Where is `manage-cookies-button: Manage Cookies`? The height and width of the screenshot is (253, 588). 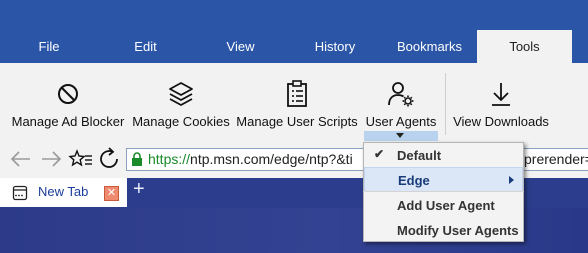 manage-cookies-button: Manage Cookies is located at coordinates (181, 99).